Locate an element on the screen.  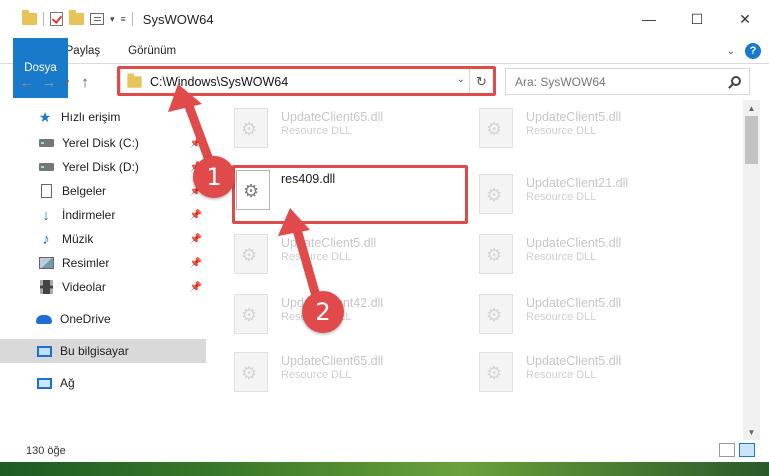
close-button: ✕ is located at coordinates (745, 19).